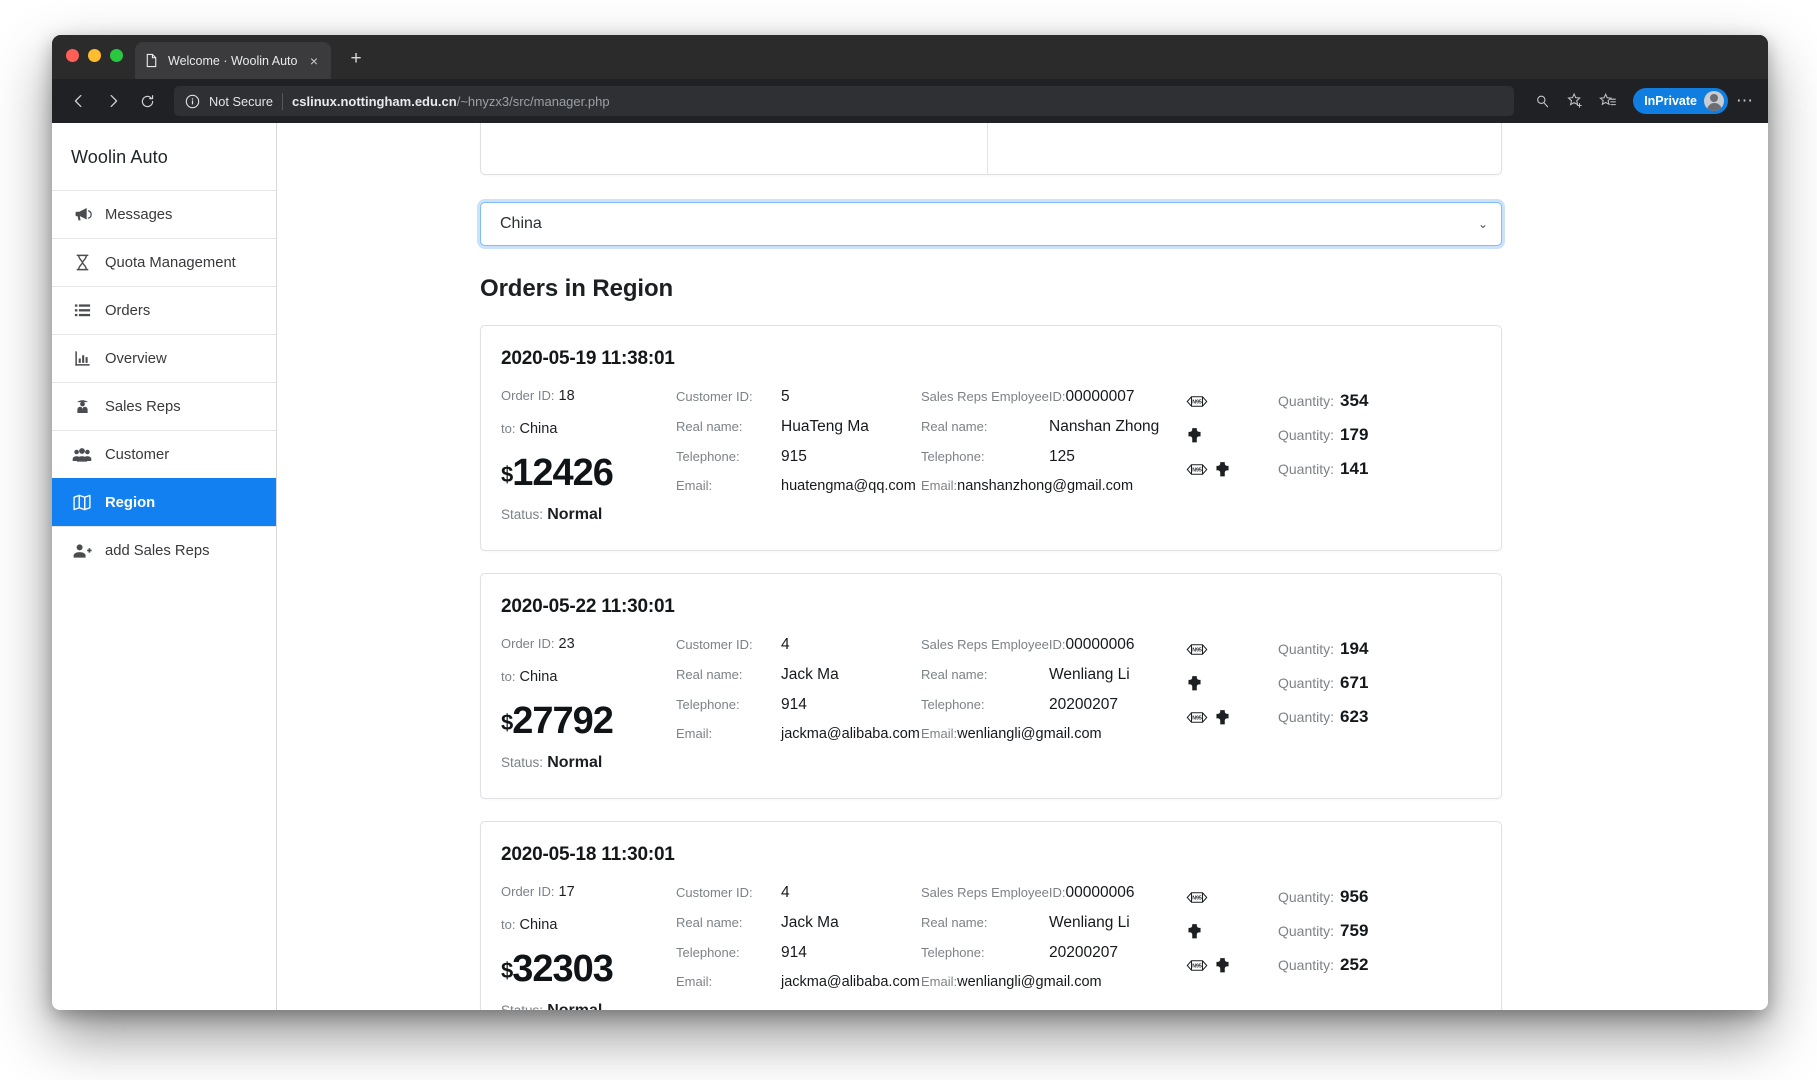  What do you see at coordinates (794, 704) in the screenshot?
I see `customer-phone-value: 914` at bounding box center [794, 704].